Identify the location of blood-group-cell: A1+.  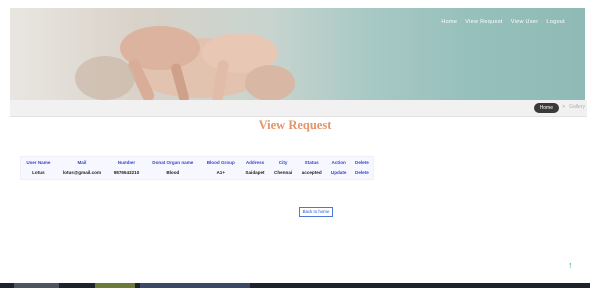
(221, 172).